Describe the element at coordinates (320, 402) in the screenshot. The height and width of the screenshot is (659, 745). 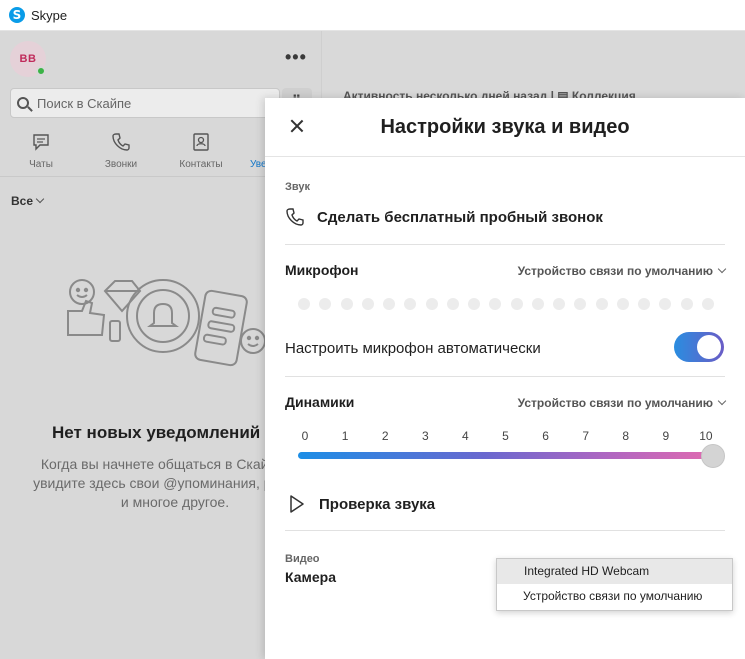
I see `speakers-label: Динамики` at that location.